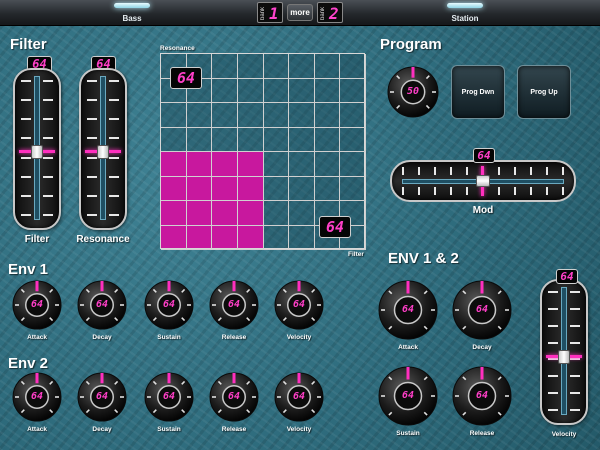 This screenshot has height=450, width=600. What do you see at coordinates (413, 92) in the screenshot?
I see `program-knob: 50` at bounding box center [413, 92].